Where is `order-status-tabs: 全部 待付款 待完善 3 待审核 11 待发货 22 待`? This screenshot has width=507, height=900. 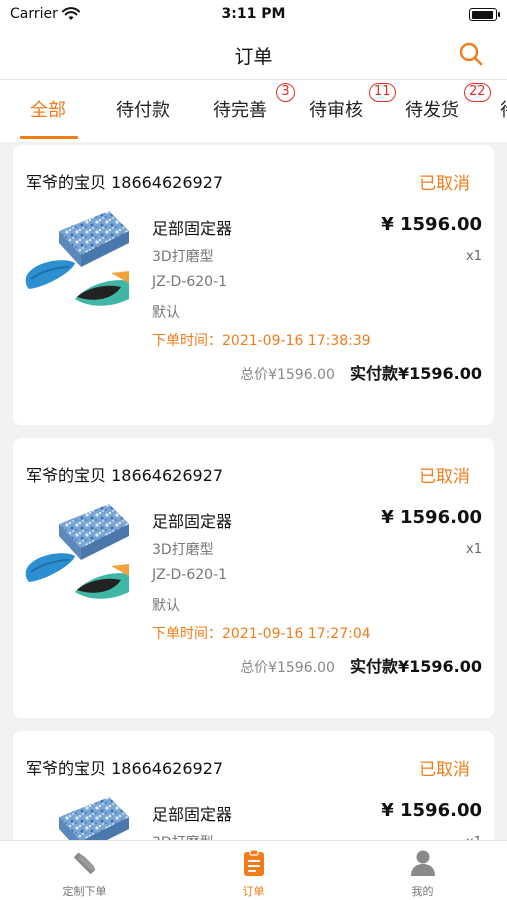
order-status-tabs: 全部 待付款 待完善 3 待审核 11 待发货 22 待 is located at coordinates (253, 111).